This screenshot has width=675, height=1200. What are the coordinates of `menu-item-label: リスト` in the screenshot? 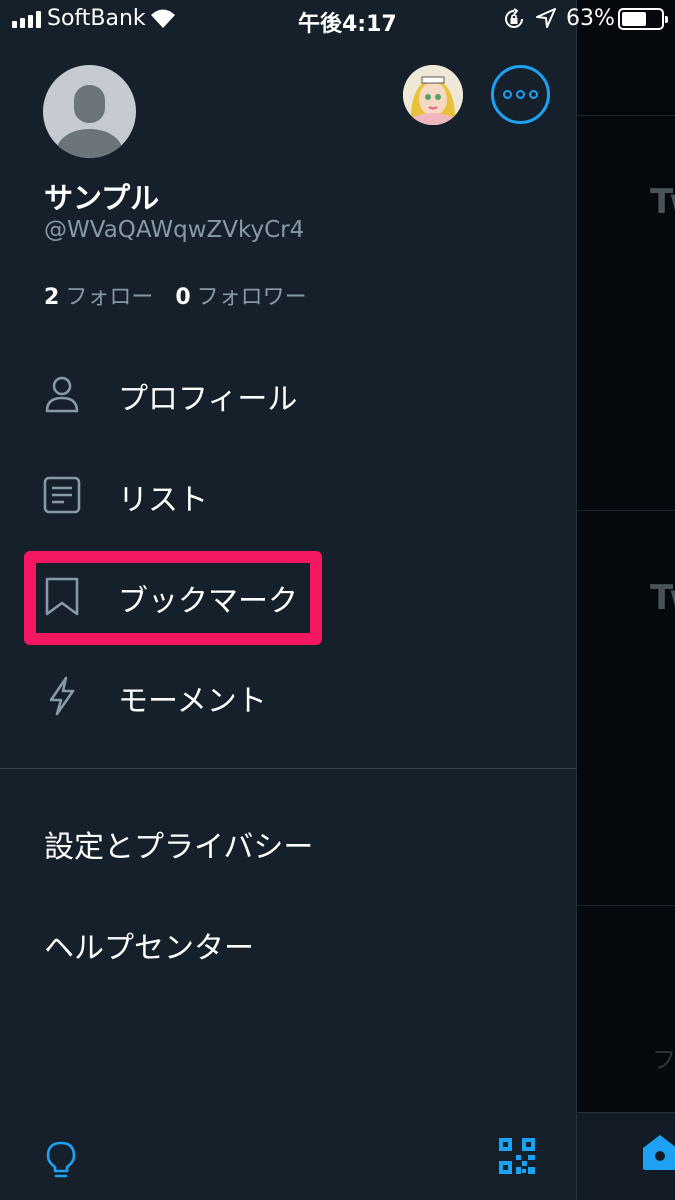 It's located at (163, 500).